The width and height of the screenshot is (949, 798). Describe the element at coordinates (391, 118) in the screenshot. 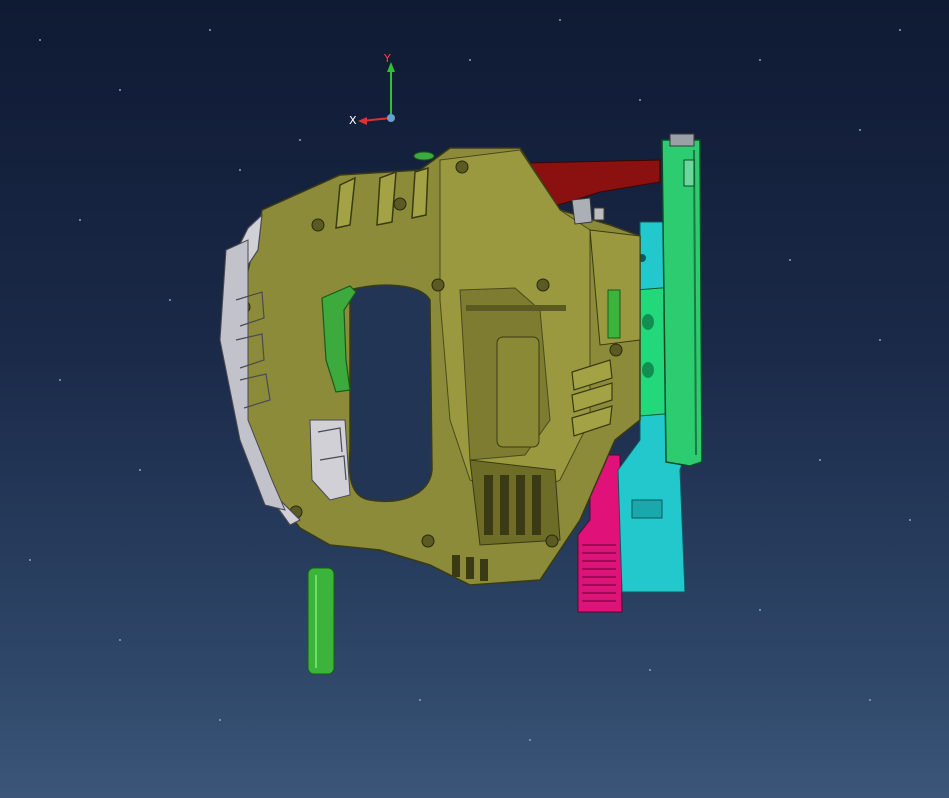

I see `axis-origin-icon` at that location.